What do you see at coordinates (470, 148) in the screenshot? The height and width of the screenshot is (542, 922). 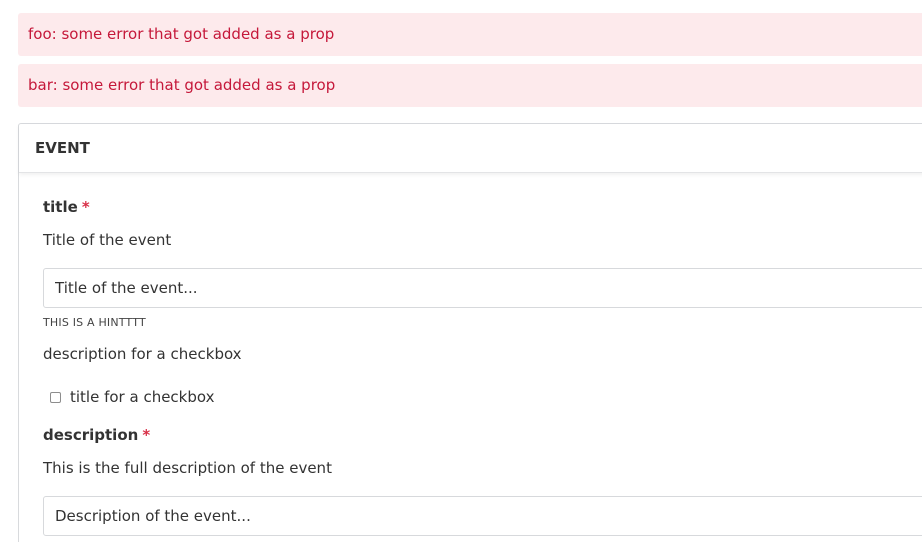 I see `panel-title: EVENT` at bounding box center [470, 148].